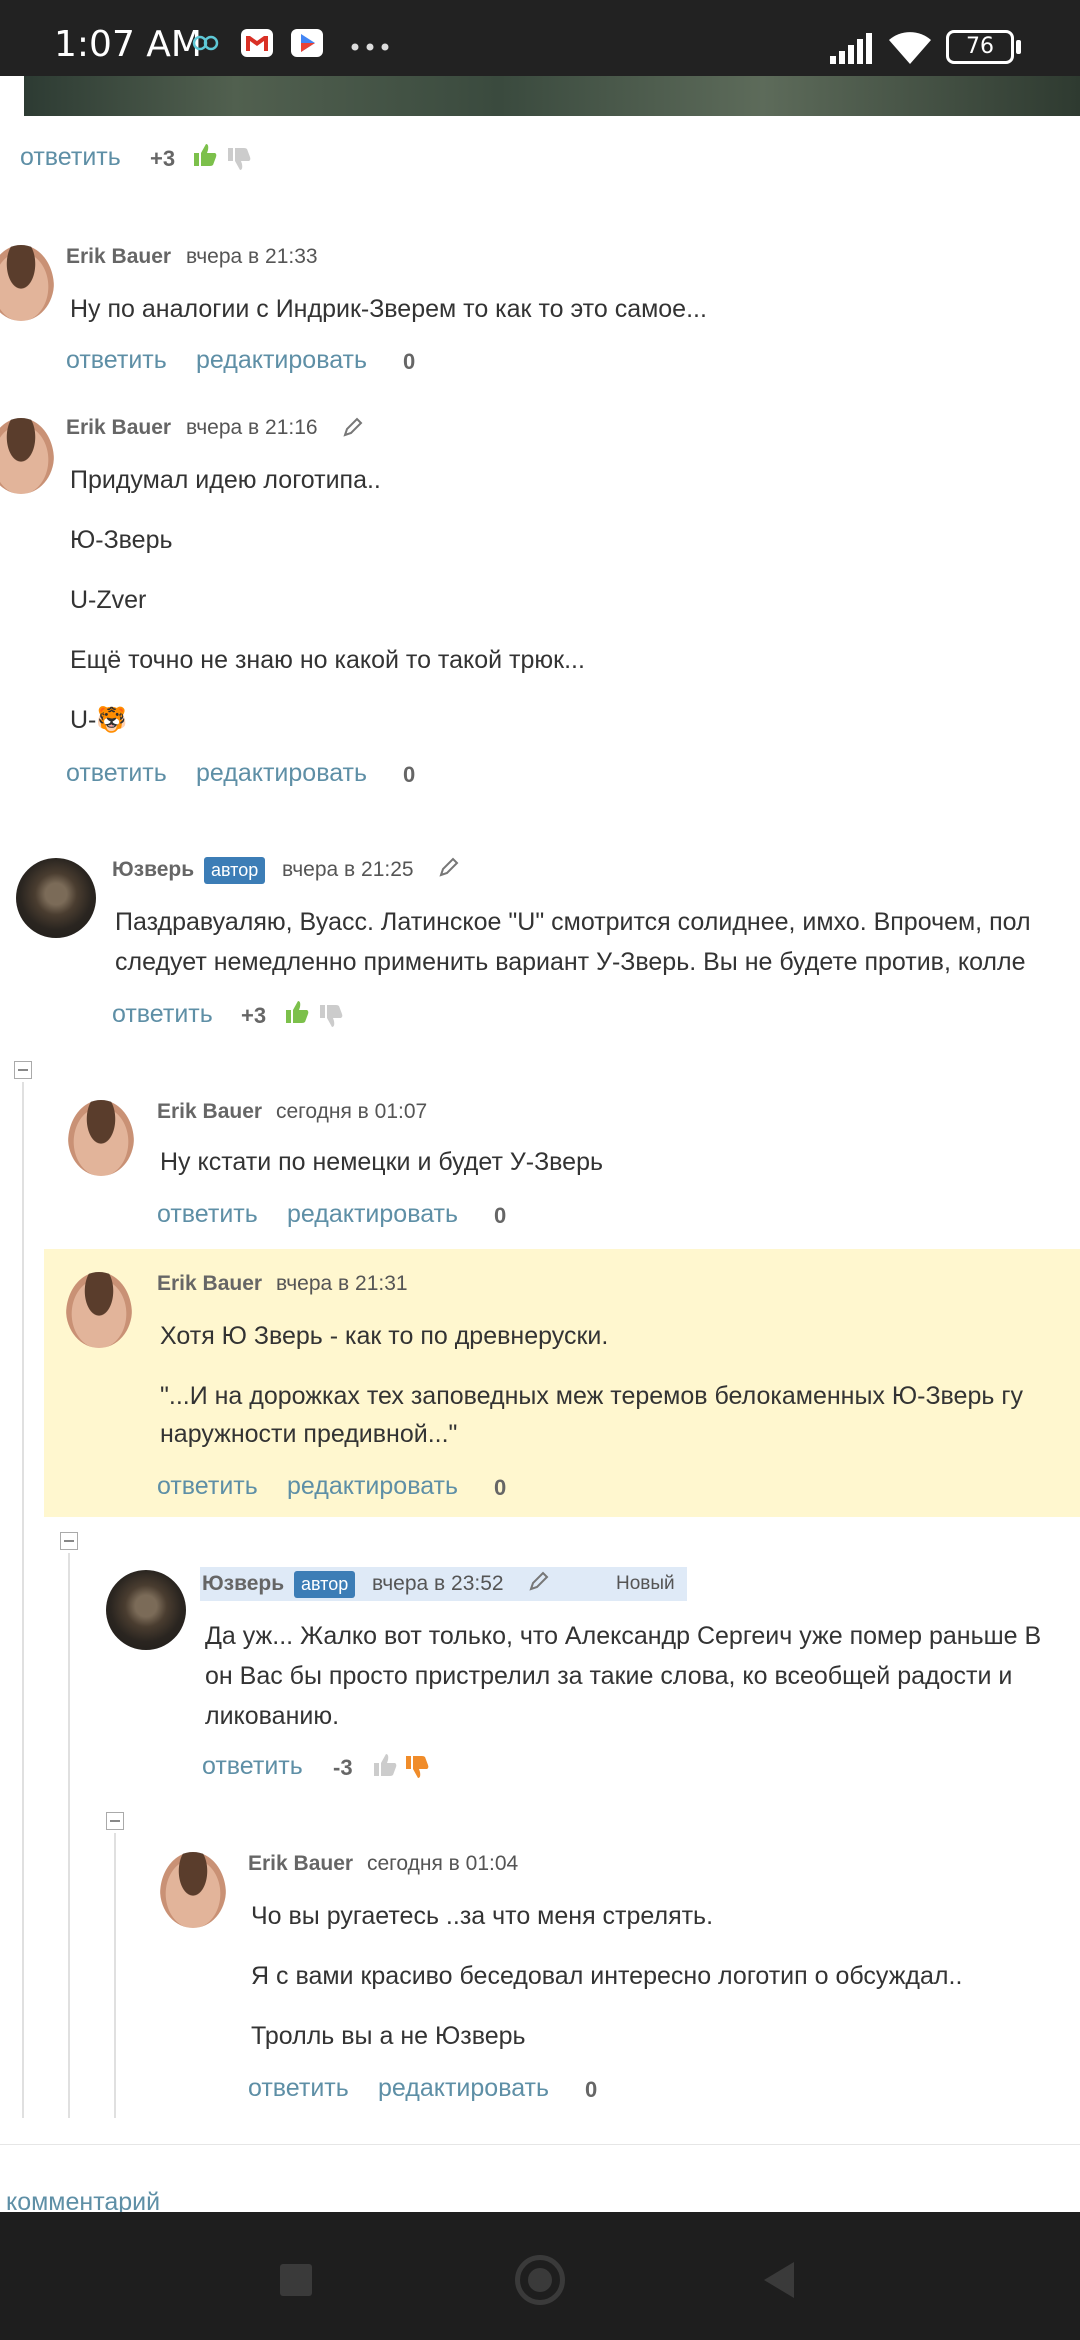  What do you see at coordinates (851, 48) in the screenshot?
I see `signal-icon` at bounding box center [851, 48].